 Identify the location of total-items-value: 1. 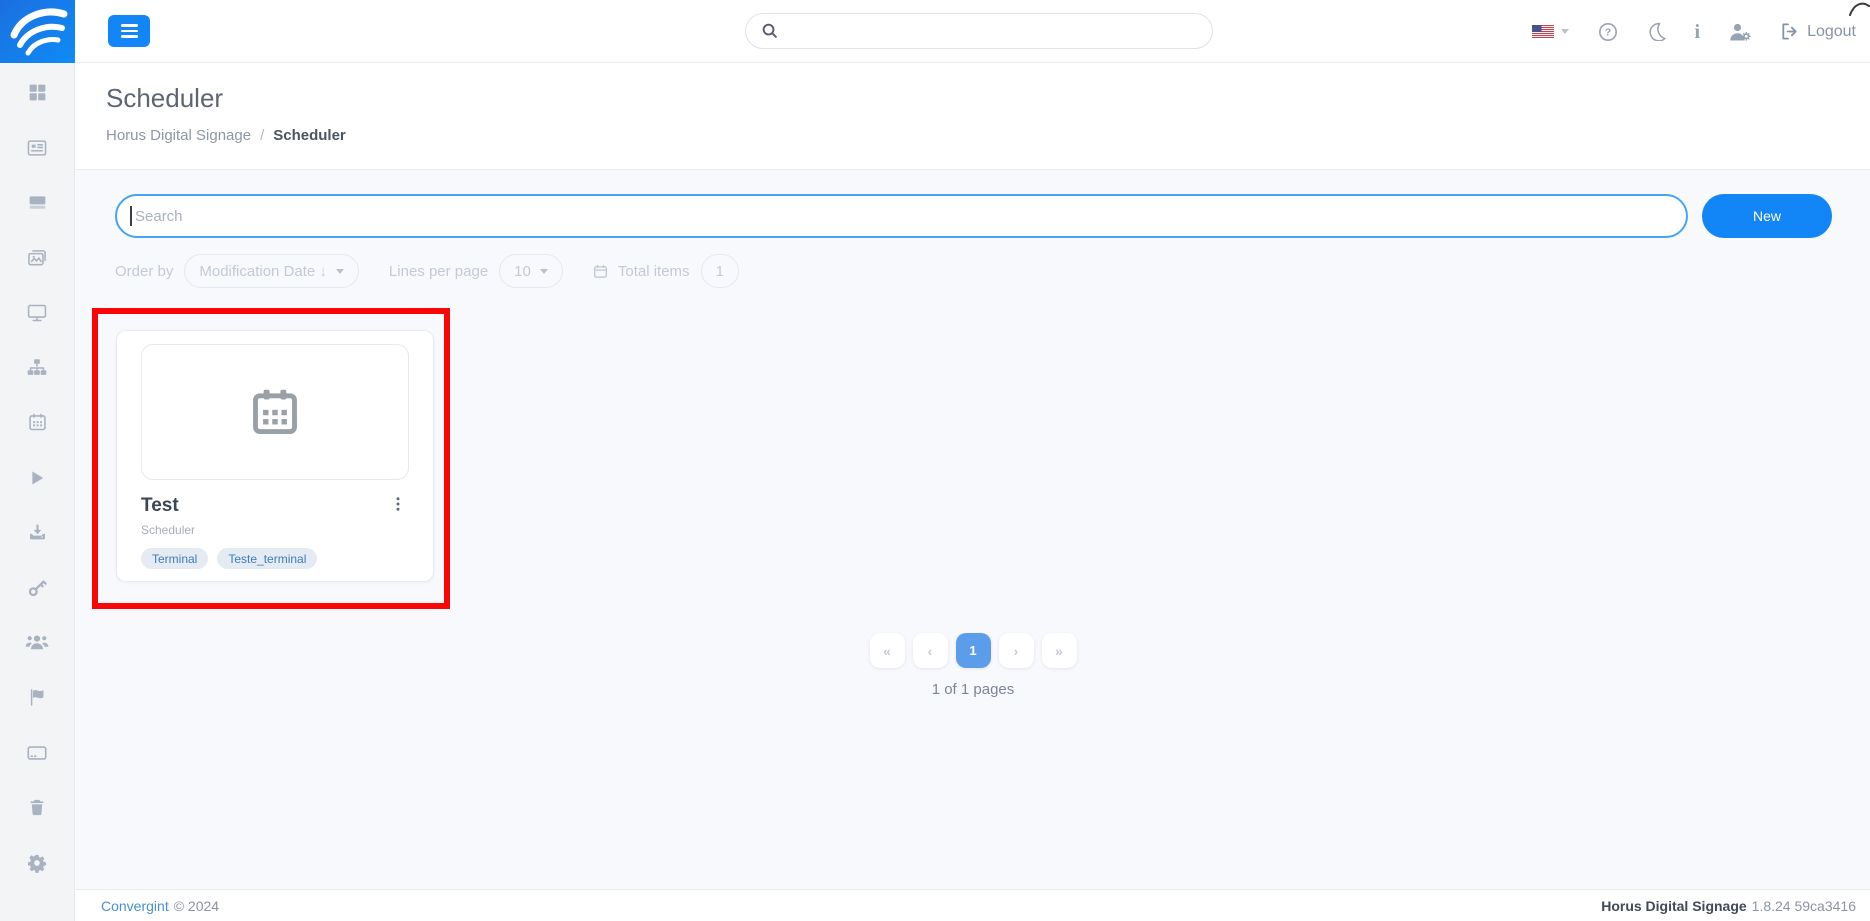
(719, 271).